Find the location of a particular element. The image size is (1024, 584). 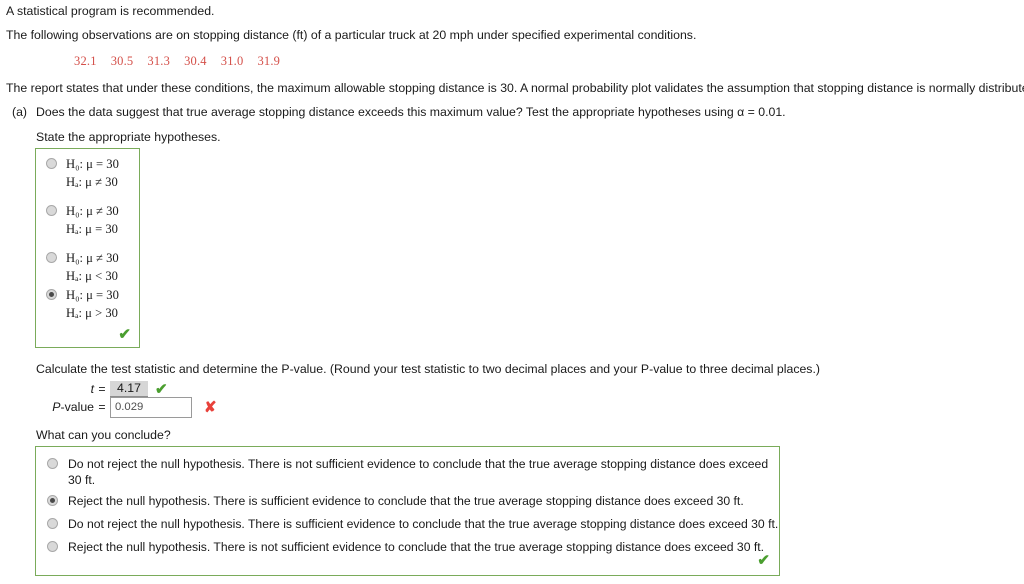

p-equals-sign: = is located at coordinates (102, 407).